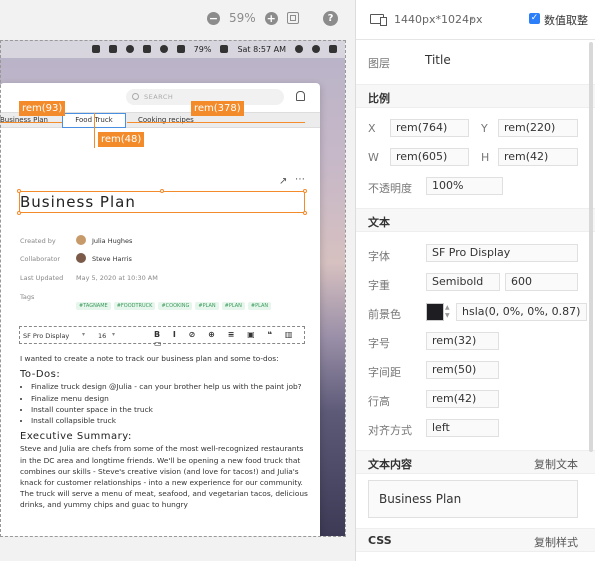 The height and width of the screenshot is (561, 595). Describe the element at coordinates (229, 339) in the screenshot. I see `format-buttons: B I ⊘ ⊕ ≡ ▣ ❝ ▥ ▭` at that location.